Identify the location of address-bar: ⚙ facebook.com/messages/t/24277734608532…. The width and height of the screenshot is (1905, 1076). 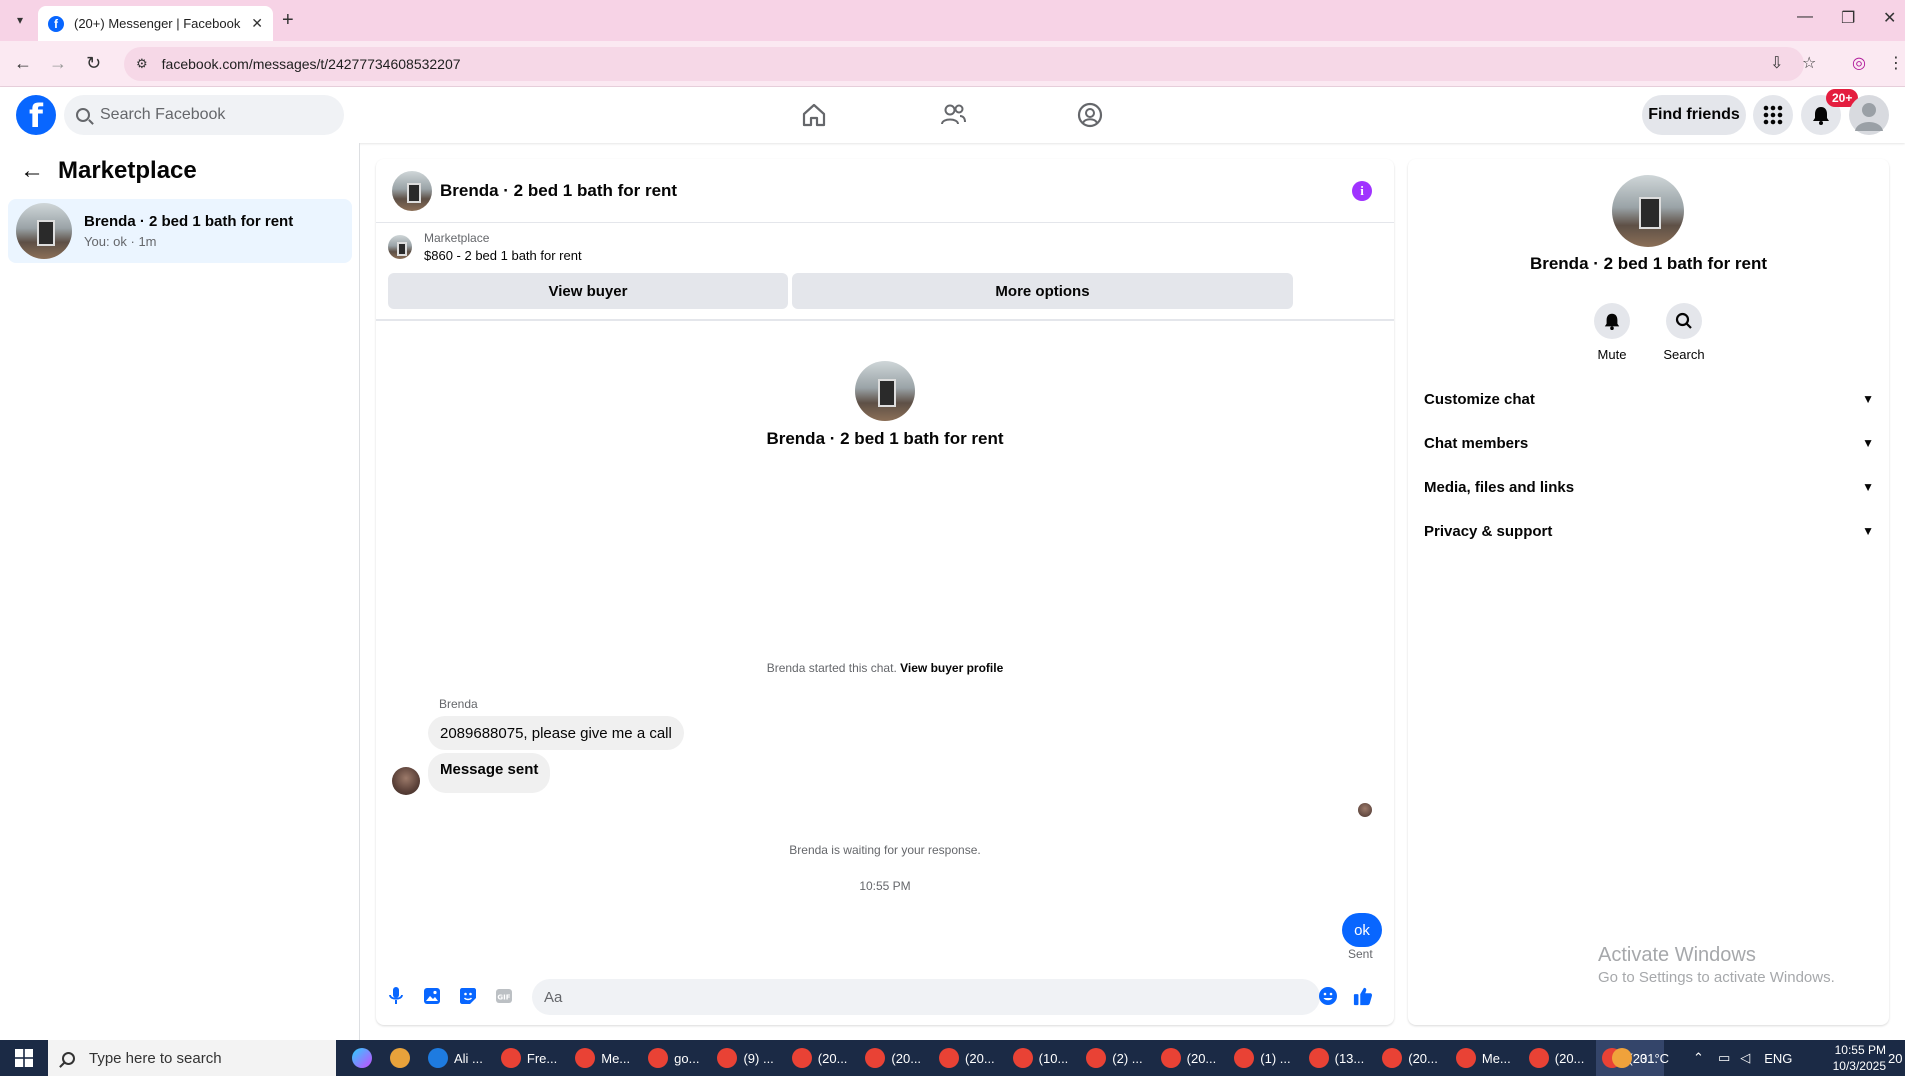
(964, 64).